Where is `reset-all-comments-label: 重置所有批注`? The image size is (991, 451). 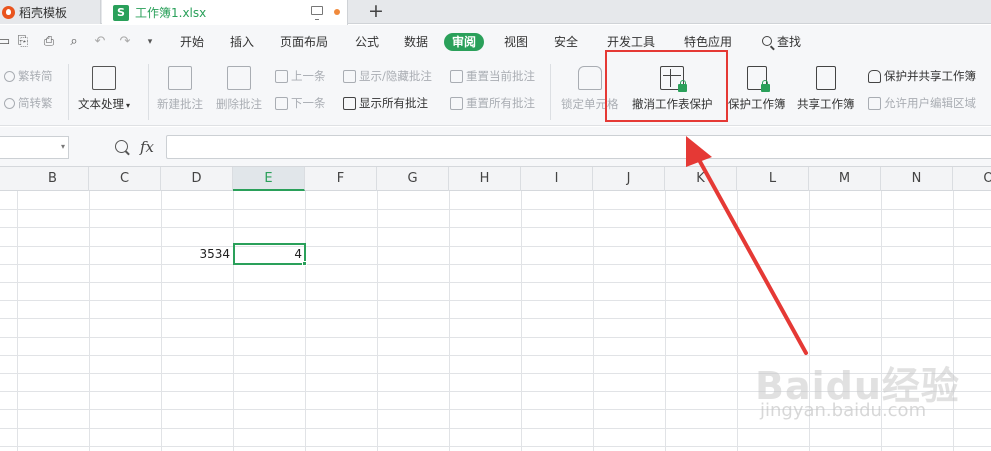
reset-all-comments-label: 重置所有批注 is located at coordinates (500, 103).